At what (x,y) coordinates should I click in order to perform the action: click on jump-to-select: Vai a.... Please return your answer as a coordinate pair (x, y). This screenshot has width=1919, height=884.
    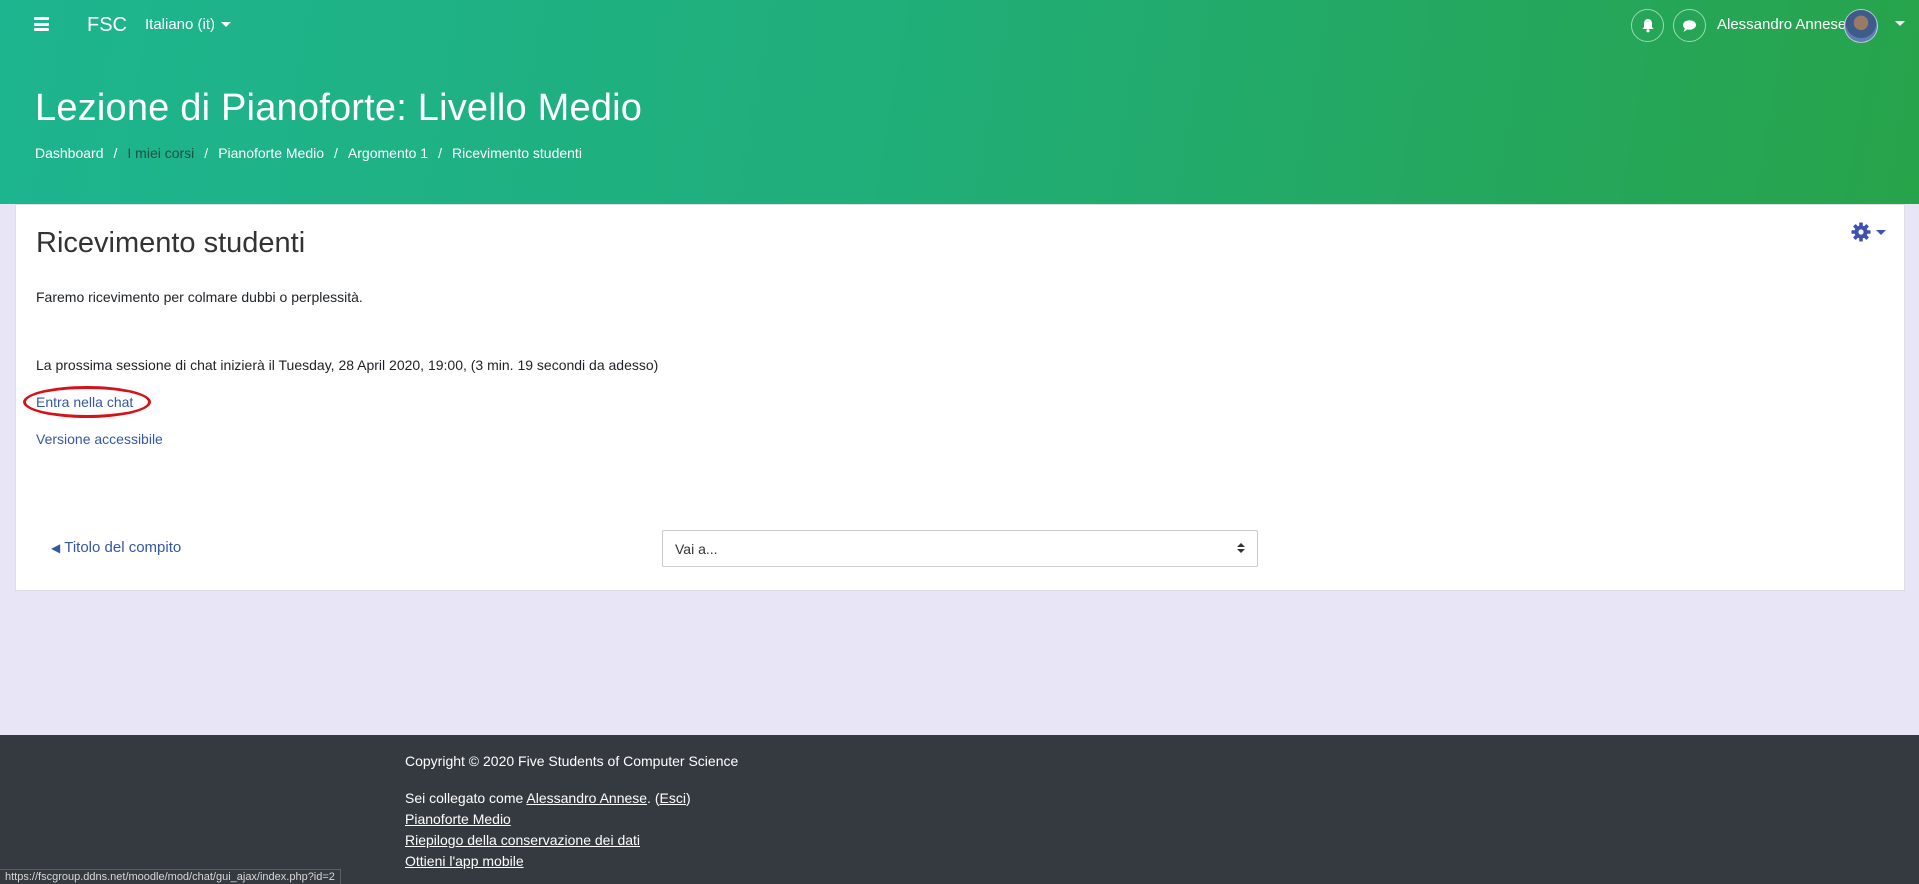
    Looking at the image, I should click on (960, 548).